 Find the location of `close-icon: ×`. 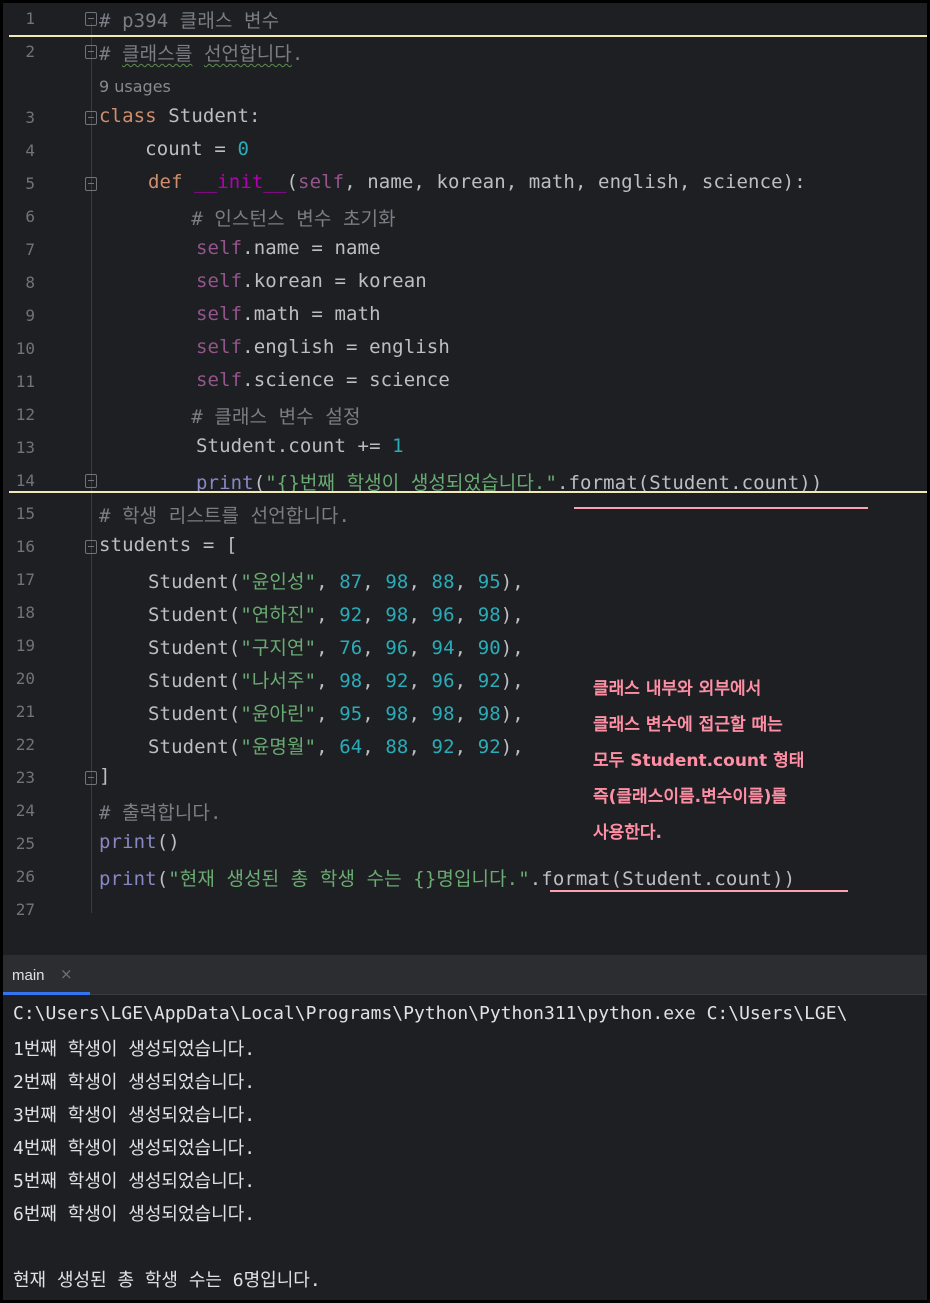

close-icon: × is located at coordinates (66, 974).